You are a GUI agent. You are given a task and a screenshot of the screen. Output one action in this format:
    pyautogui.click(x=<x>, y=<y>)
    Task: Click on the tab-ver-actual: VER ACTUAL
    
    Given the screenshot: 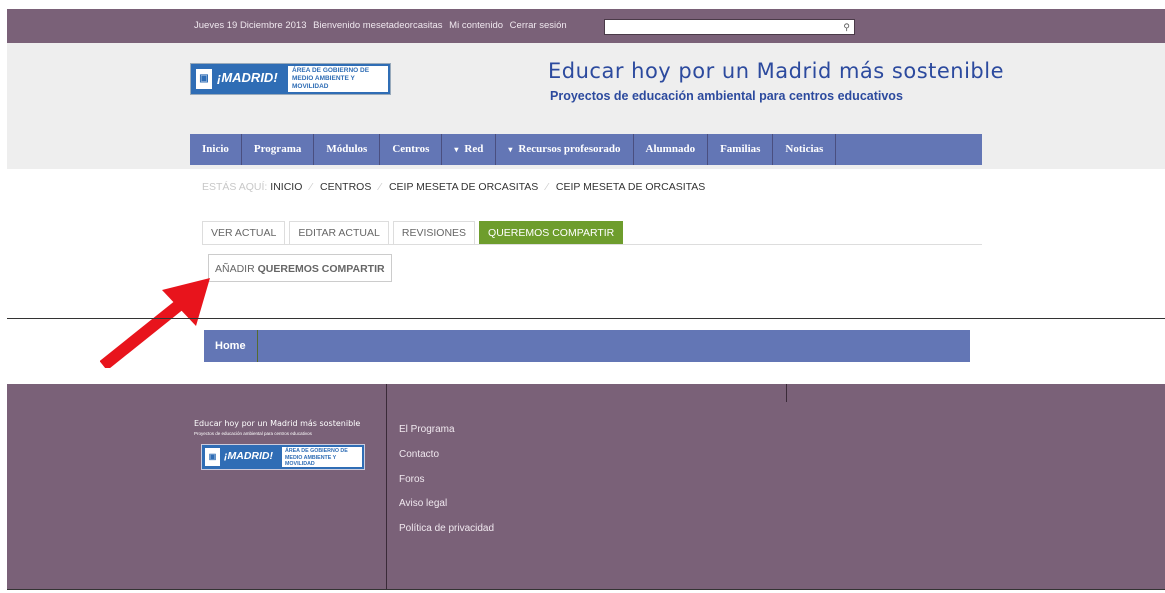 What is the action you would take?
    pyautogui.click(x=244, y=232)
    